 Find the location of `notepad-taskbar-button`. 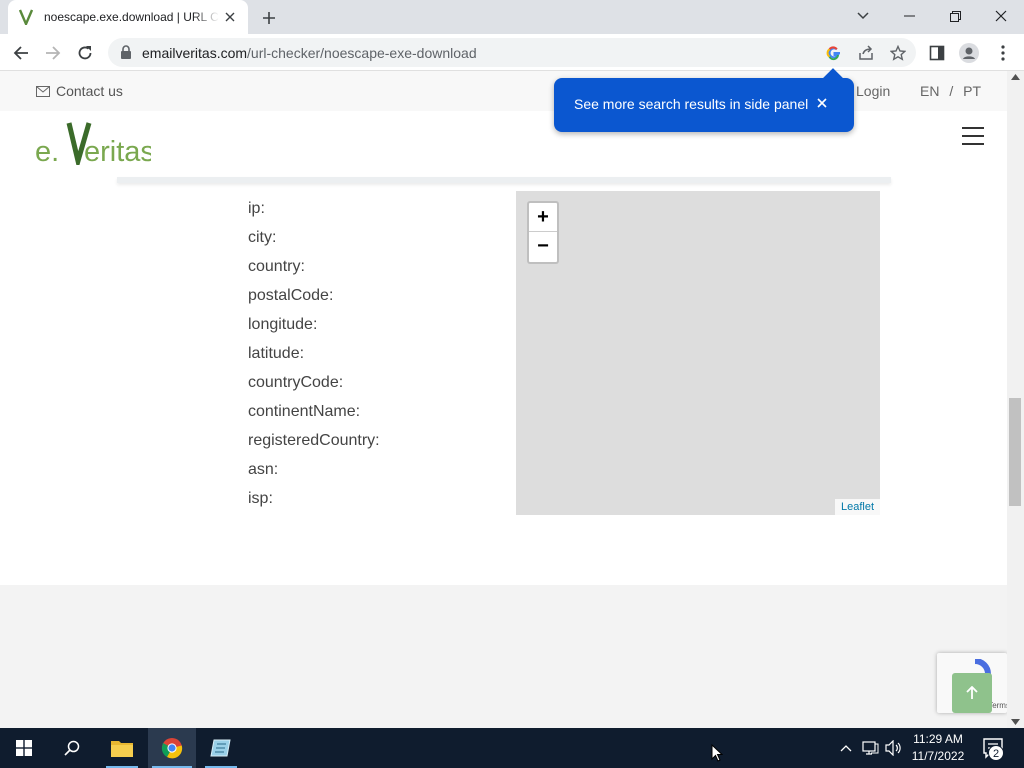

notepad-taskbar-button is located at coordinates (221, 748).